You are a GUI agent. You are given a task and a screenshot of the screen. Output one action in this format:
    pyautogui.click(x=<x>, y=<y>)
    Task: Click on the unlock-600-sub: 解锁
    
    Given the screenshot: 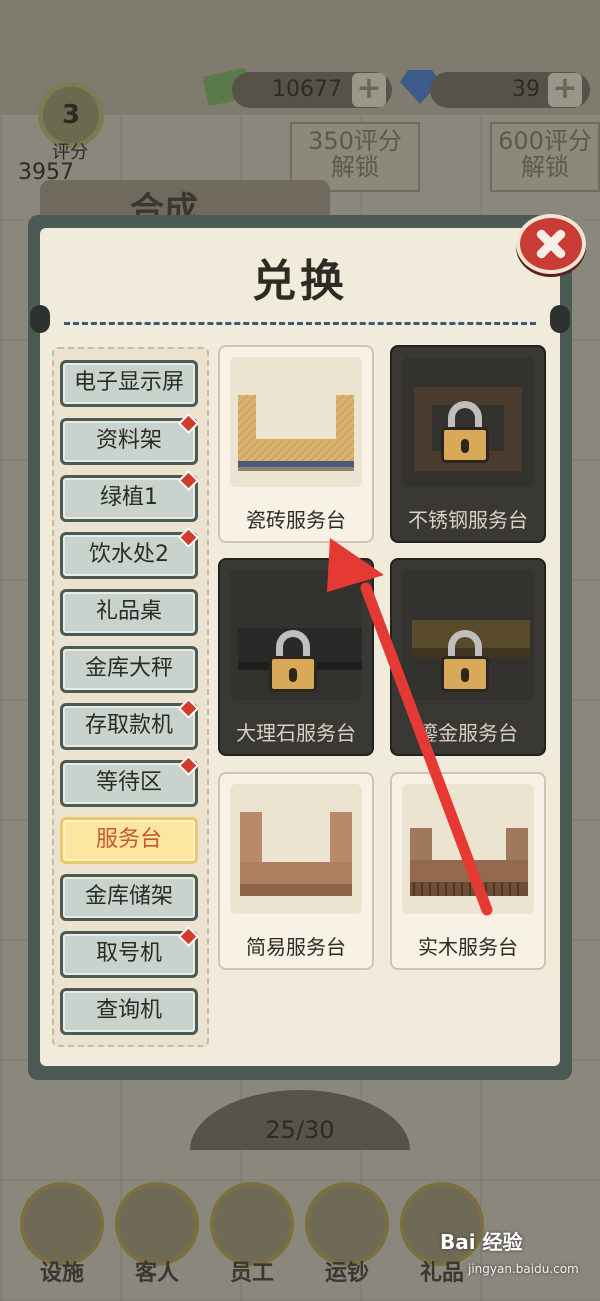 What is the action you would take?
    pyautogui.click(x=545, y=167)
    